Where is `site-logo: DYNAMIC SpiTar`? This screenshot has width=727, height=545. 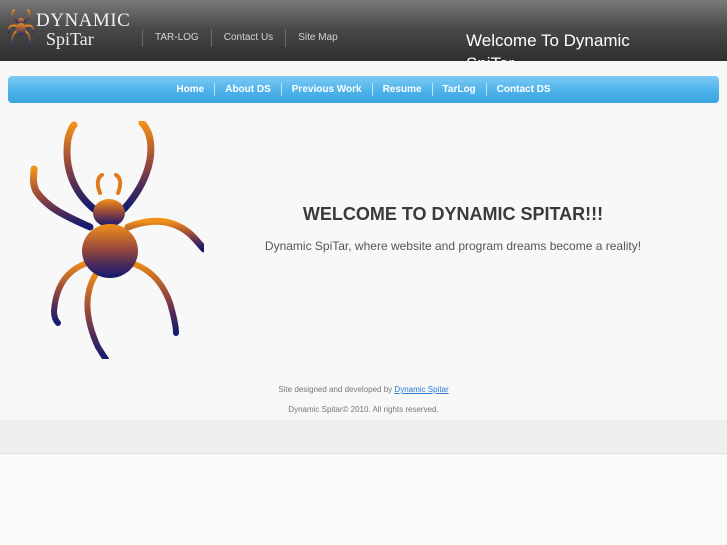
site-logo: DYNAMIC SpiTar is located at coordinates (69, 30).